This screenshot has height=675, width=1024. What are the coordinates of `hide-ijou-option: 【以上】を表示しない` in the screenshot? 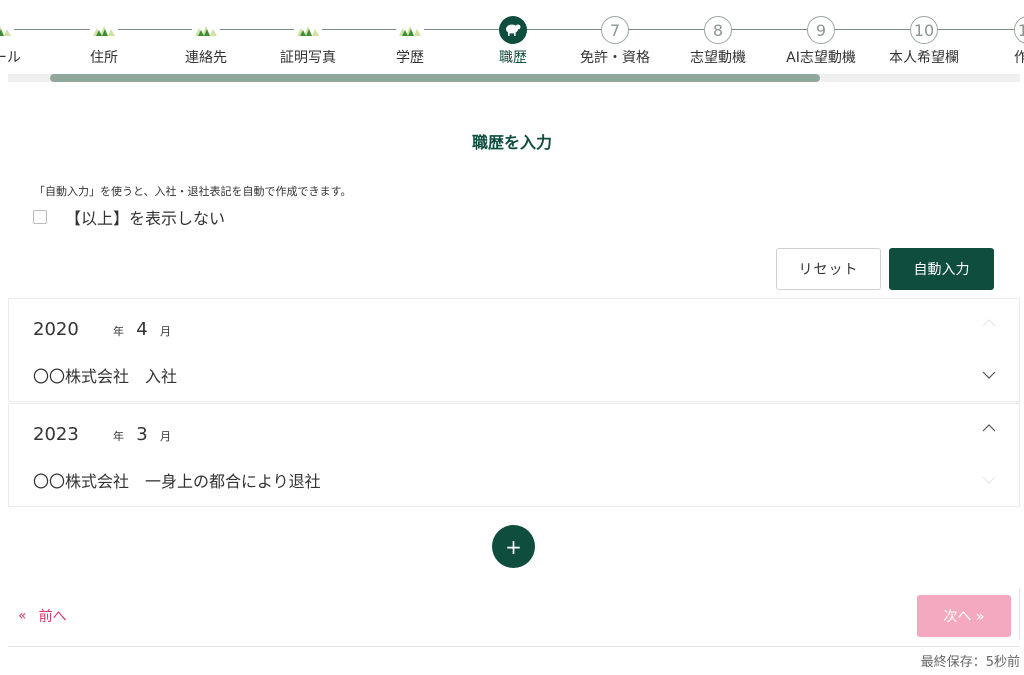 It's located at (129, 217).